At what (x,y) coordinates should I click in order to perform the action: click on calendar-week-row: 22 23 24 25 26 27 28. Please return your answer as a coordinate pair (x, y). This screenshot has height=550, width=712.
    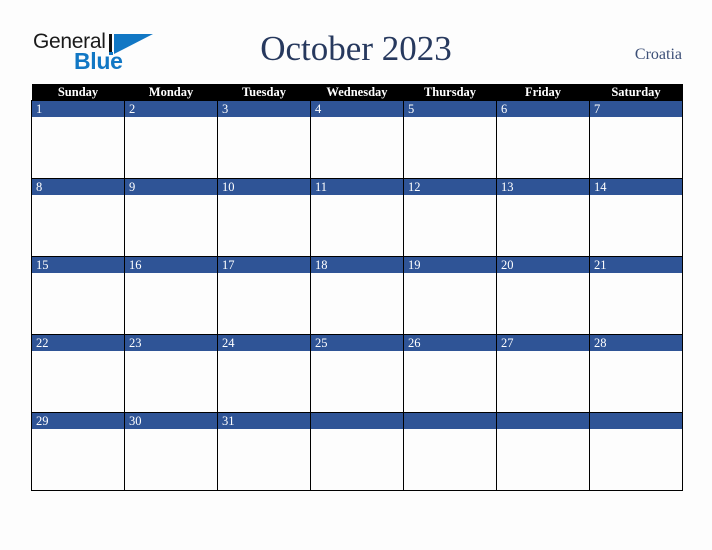
    Looking at the image, I should click on (357, 373).